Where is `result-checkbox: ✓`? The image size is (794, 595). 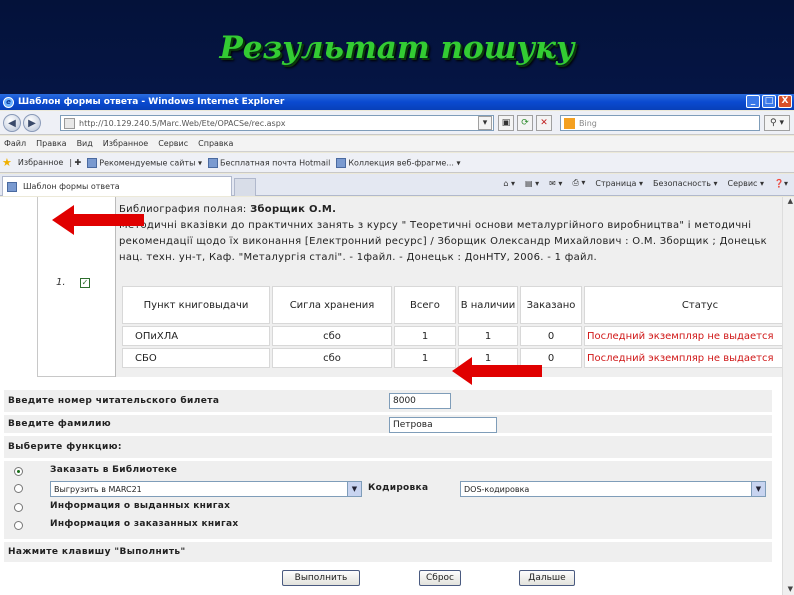 result-checkbox: ✓ is located at coordinates (85, 283).